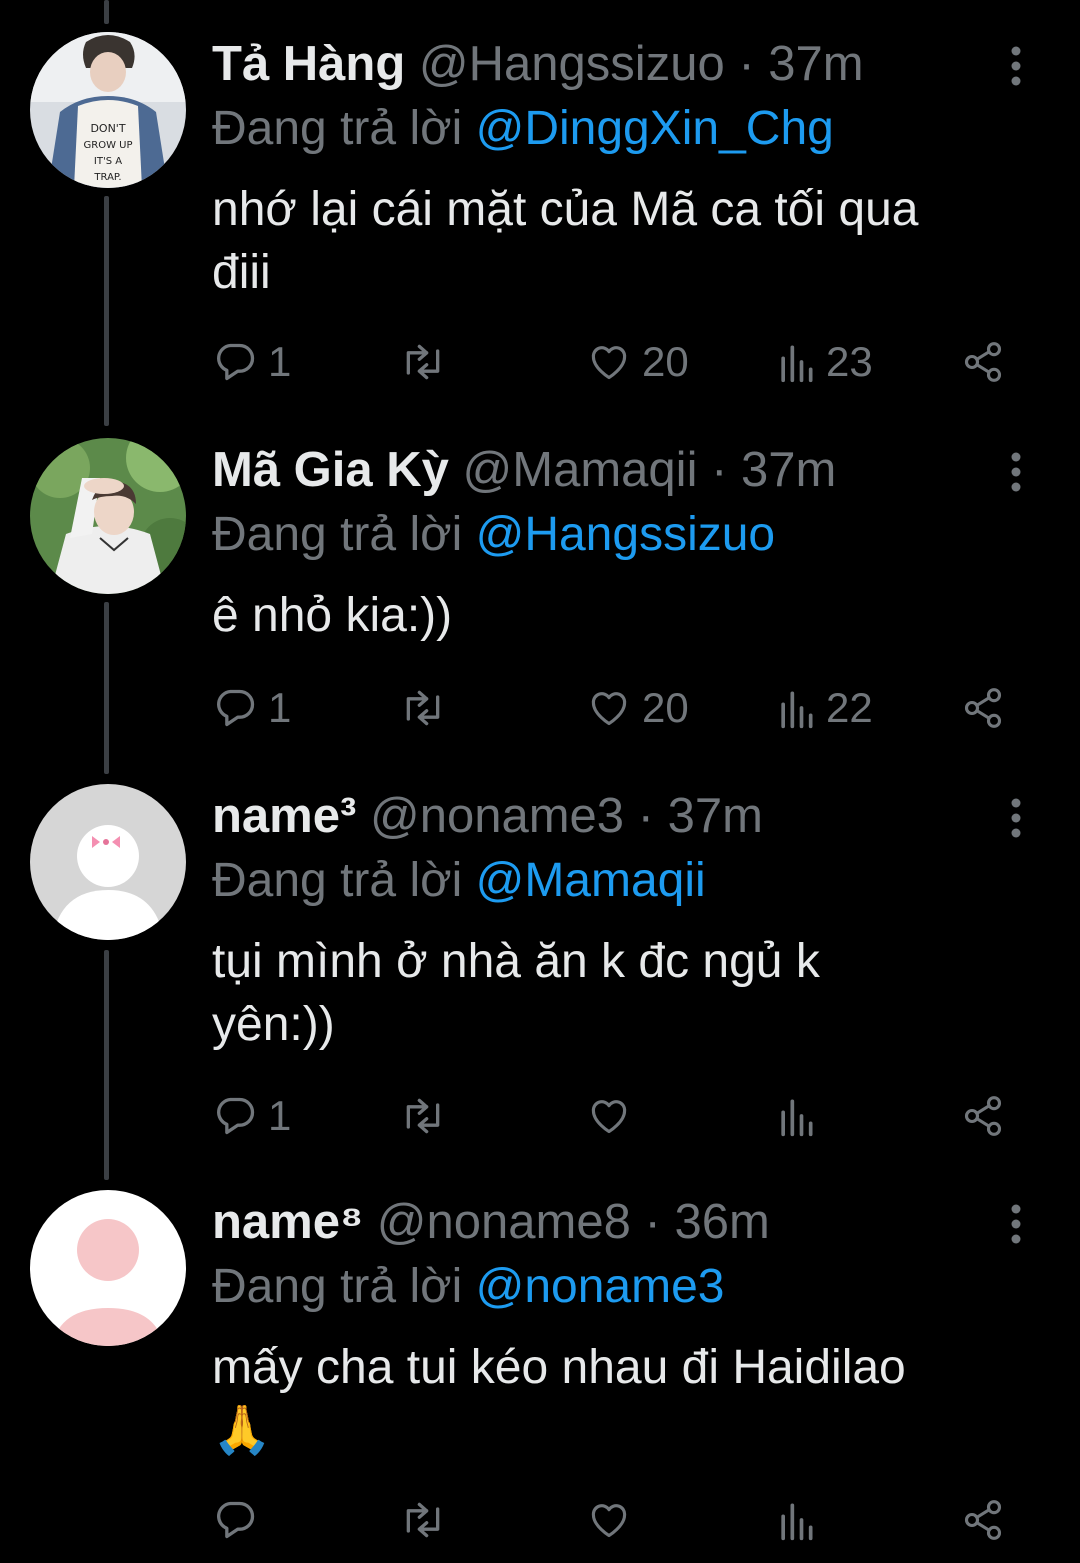 The height and width of the screenshot is (1563, 1080). I want to click on reply-context: Đang trả lời @noname3, so click(468, 1287).